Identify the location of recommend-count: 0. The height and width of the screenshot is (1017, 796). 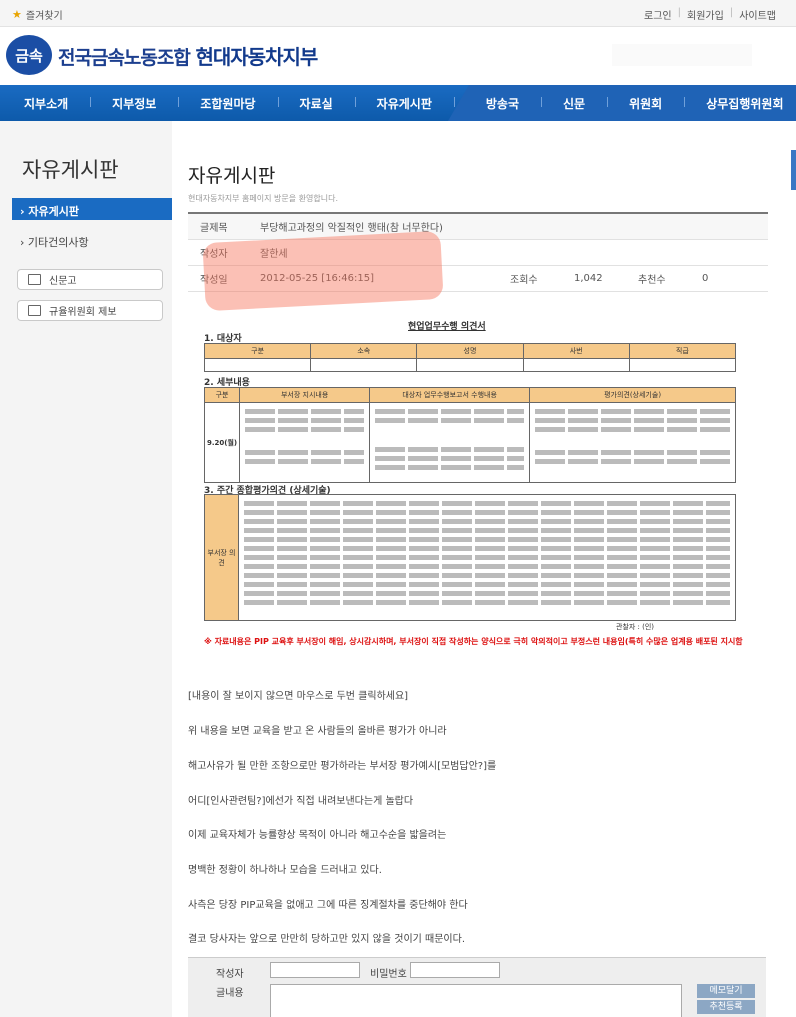
(705, 278).